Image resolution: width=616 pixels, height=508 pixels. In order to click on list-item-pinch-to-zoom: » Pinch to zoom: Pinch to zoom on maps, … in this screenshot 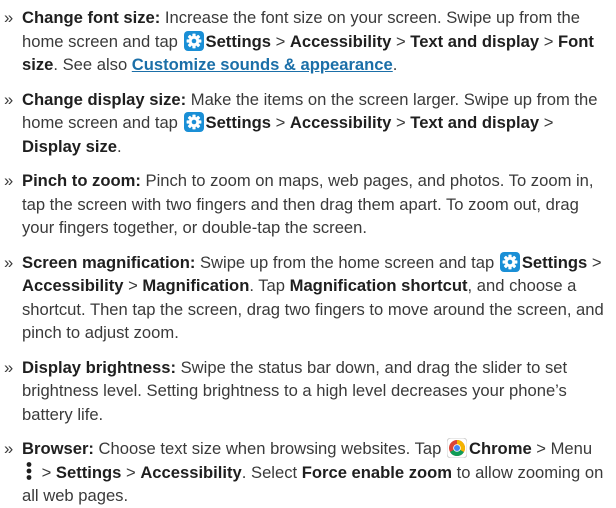, I will do `click(299, 204)`.